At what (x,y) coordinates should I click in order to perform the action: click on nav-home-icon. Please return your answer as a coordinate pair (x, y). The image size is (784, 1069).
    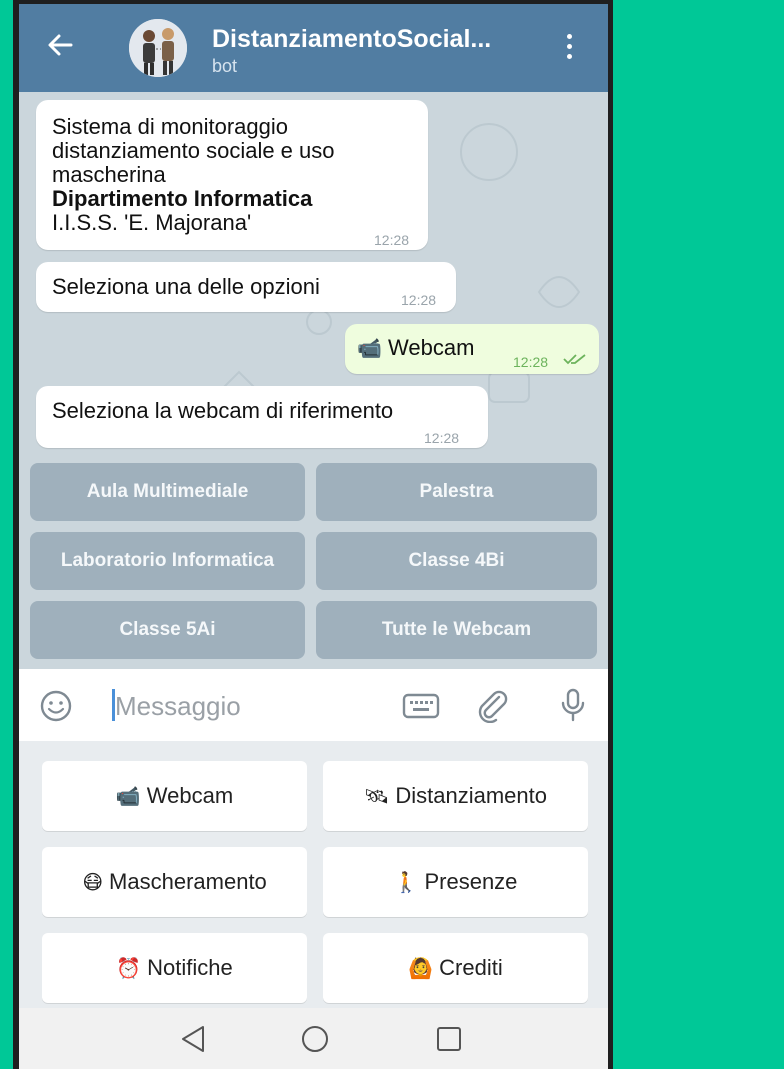
    Looking at the image, I should click on (315, 1039).